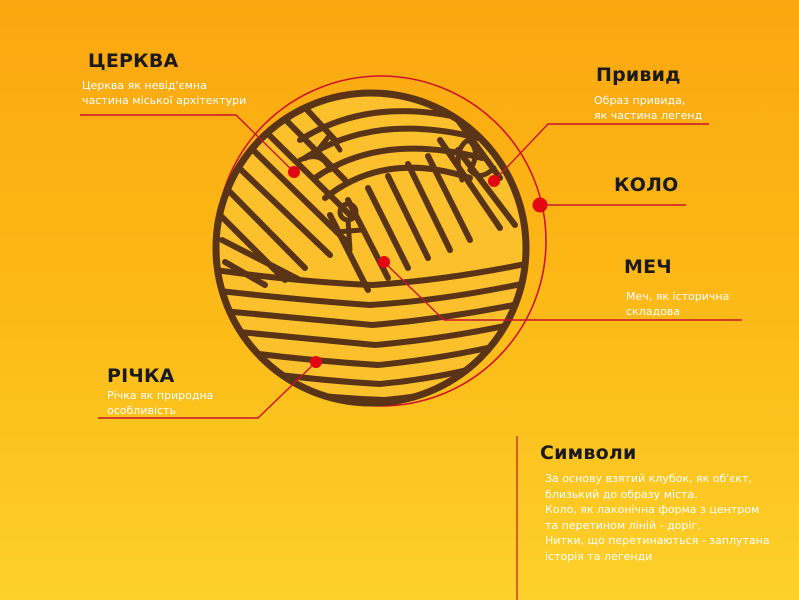 The image size is (799, 600). What do you see at coordinates (648, 267) in the screenshot?
I see `sword-title: МЕЧ` at bounding box center [648, 267].